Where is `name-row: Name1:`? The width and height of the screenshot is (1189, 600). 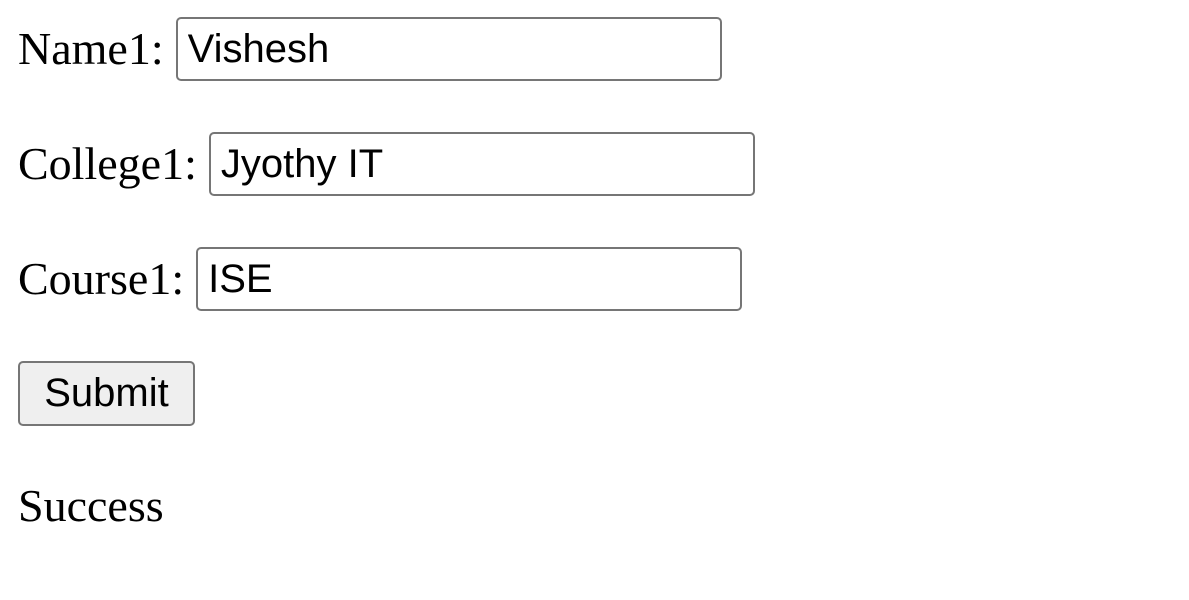
name-row: Name1: is located at coordinates (370, 49).